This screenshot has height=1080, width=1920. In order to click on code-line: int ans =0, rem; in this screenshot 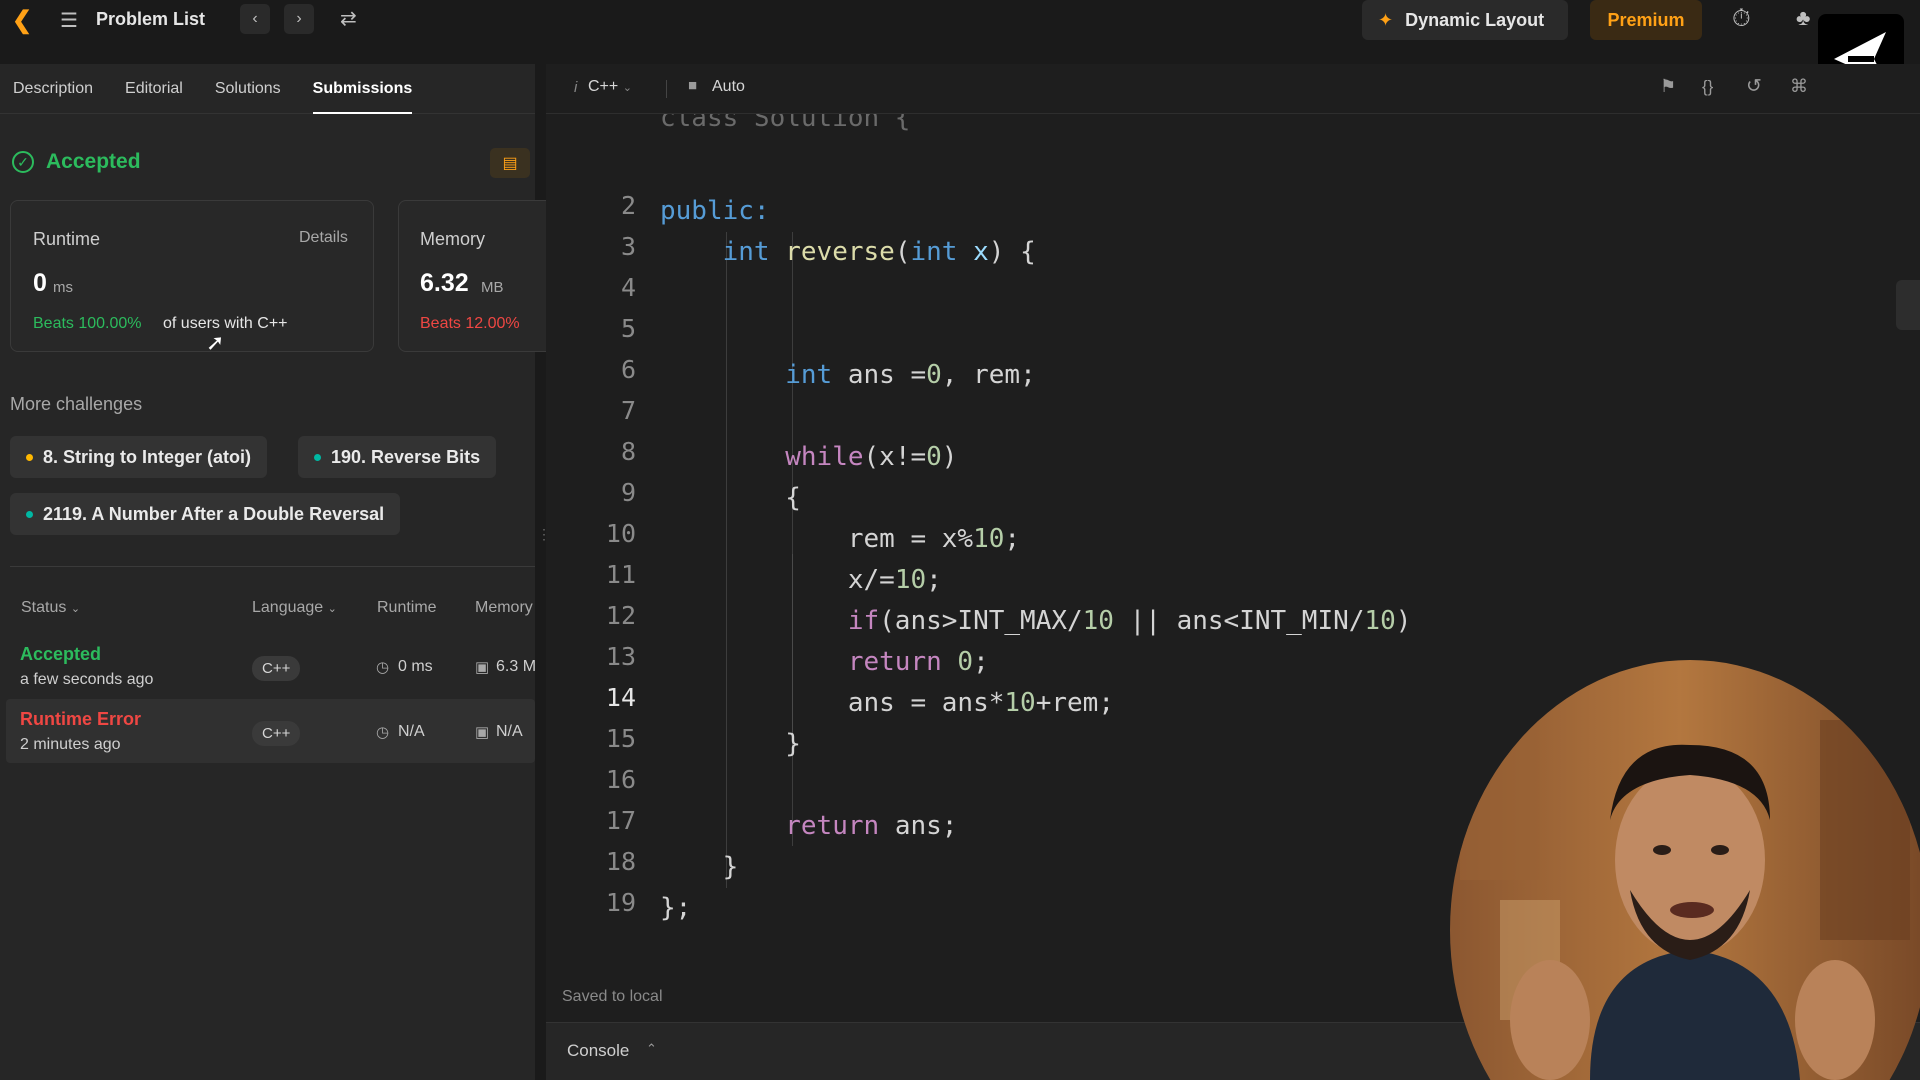, I will do `click(910, 375)`.